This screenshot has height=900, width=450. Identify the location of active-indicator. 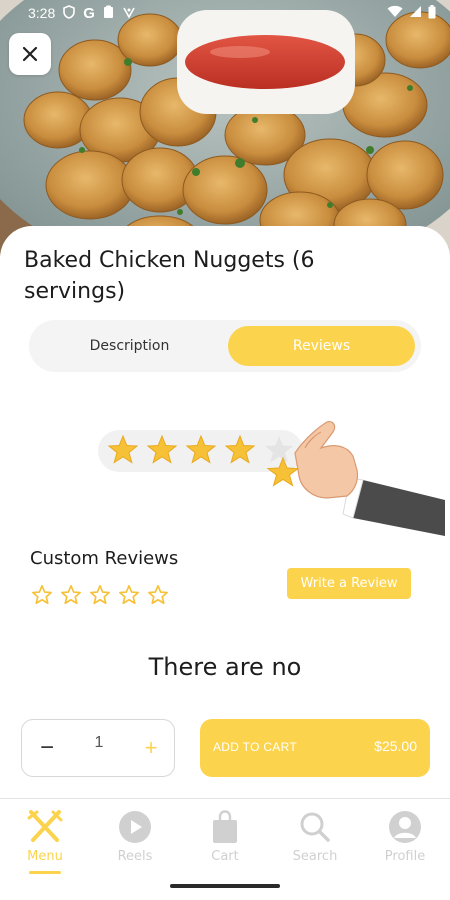
(45, 872).